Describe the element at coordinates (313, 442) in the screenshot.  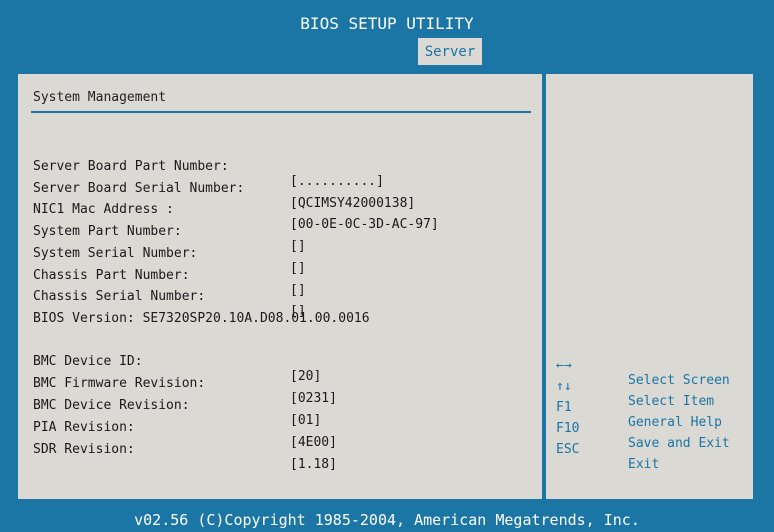
I see `field-value: [4E00]` at that location.